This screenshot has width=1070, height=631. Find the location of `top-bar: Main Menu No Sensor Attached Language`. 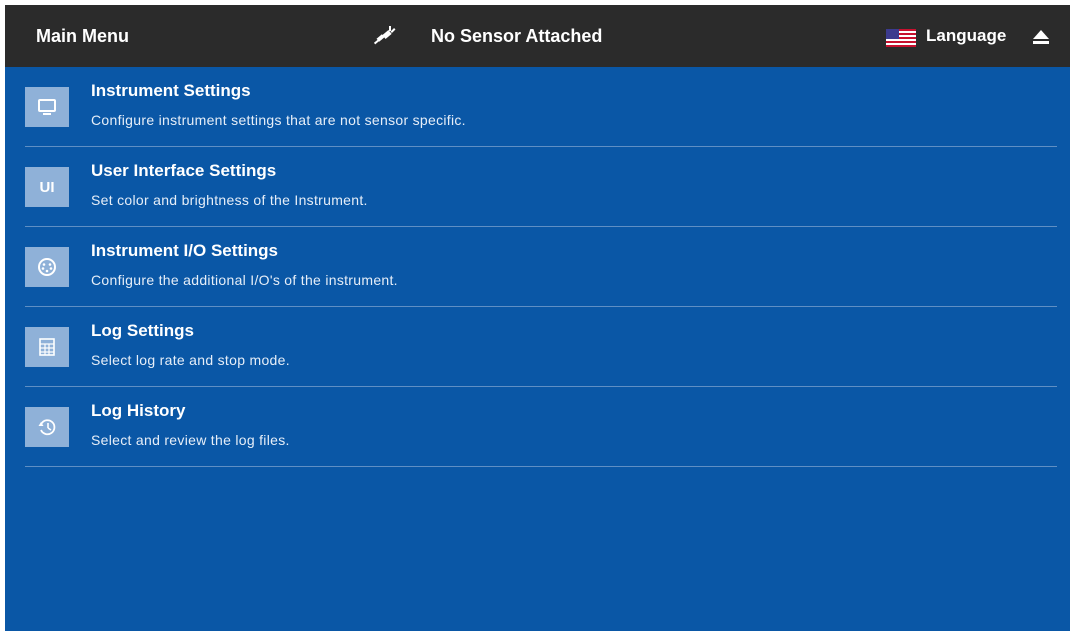

top-bar: Main Menu No Sensor Attached Language is located at coordinates (537, 36).